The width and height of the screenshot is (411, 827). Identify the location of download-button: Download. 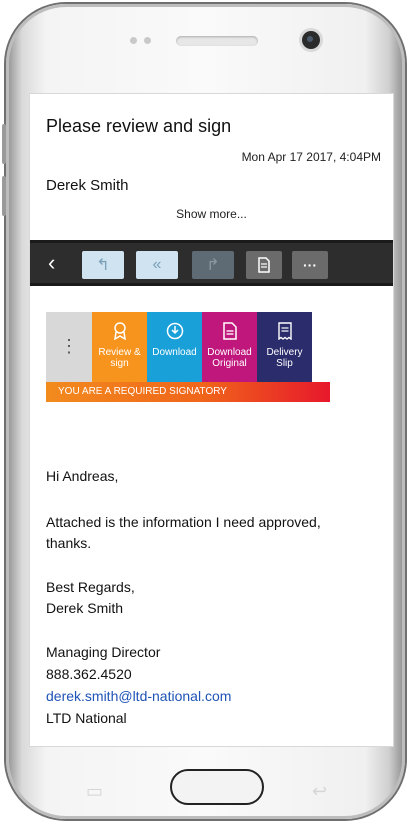
(174, 347).